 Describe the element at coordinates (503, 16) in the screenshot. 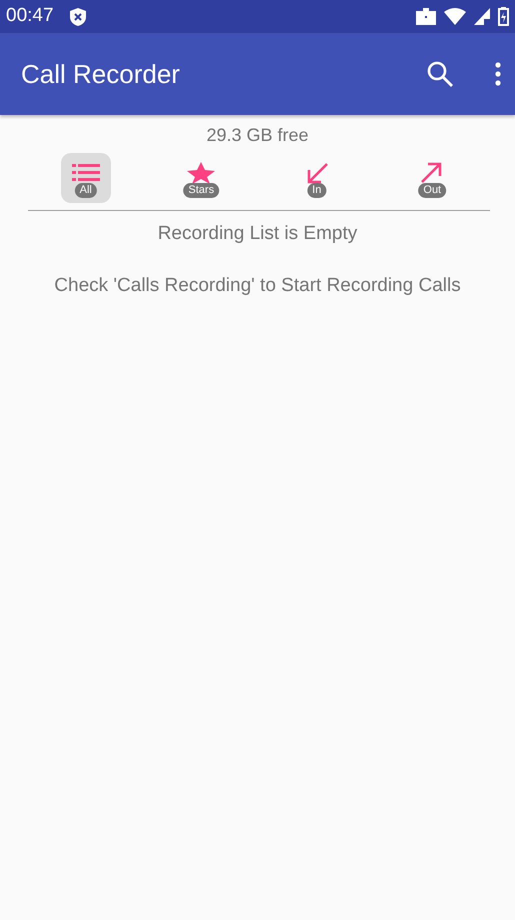

I see `battery-icon` at that location.